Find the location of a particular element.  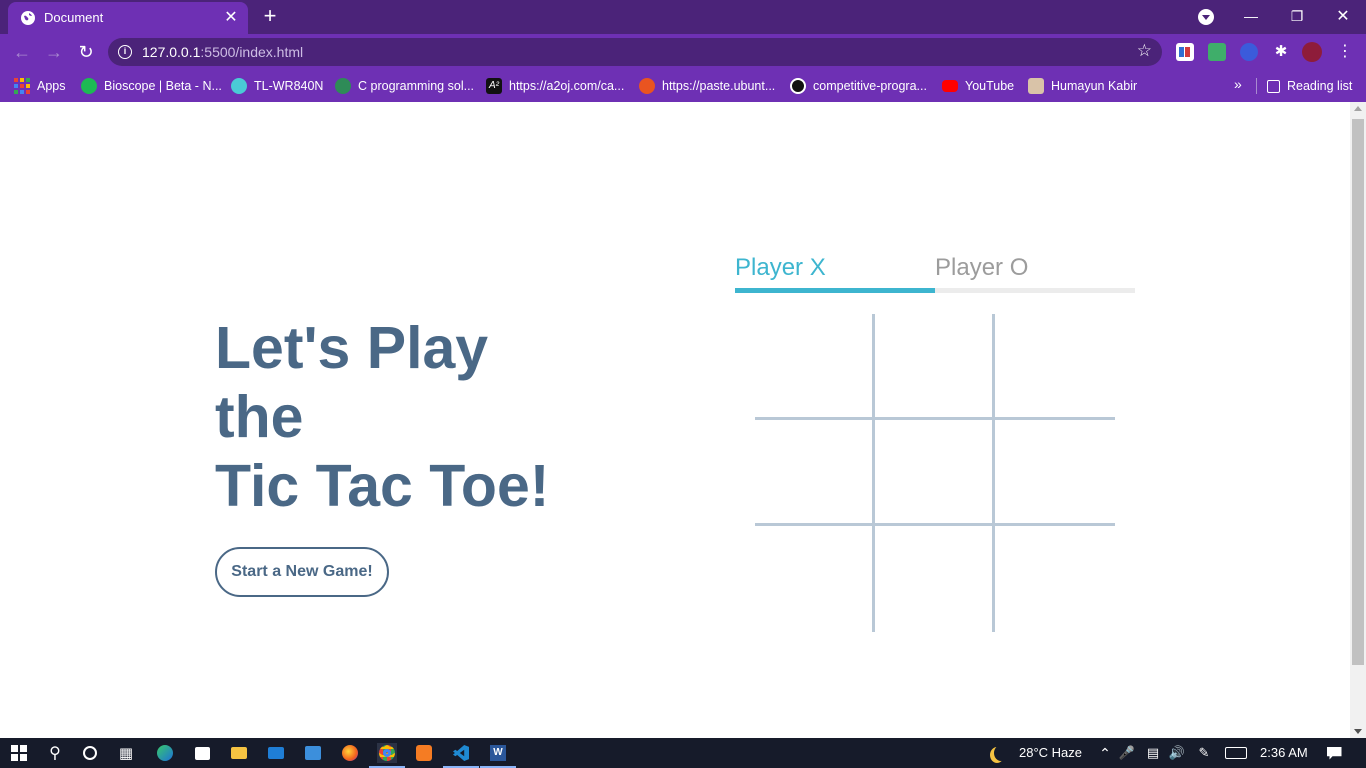

clock-time: 2:36 AM is located at coordinates (1284, 752).